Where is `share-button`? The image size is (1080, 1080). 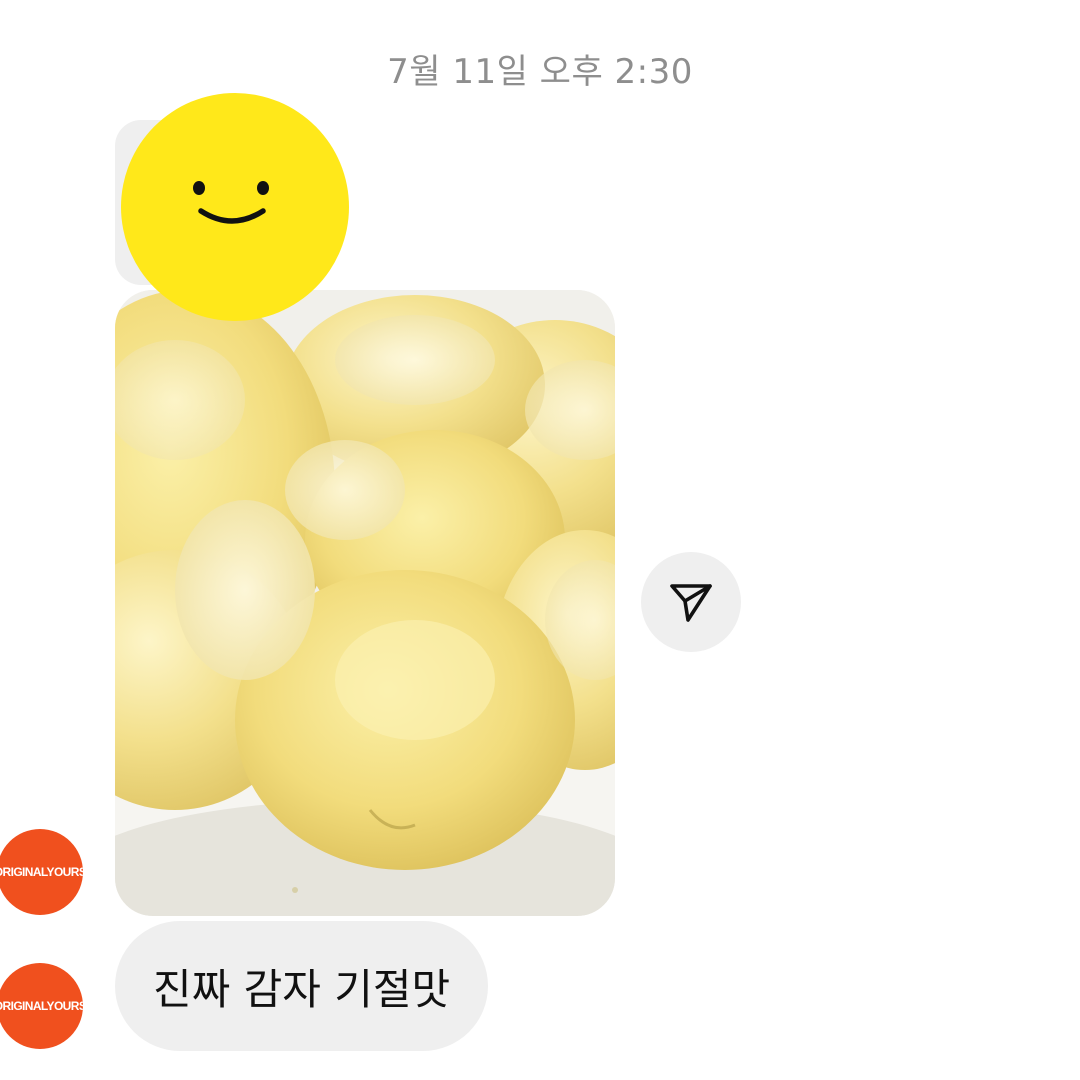
share-button is located at coordinates (691, 602).